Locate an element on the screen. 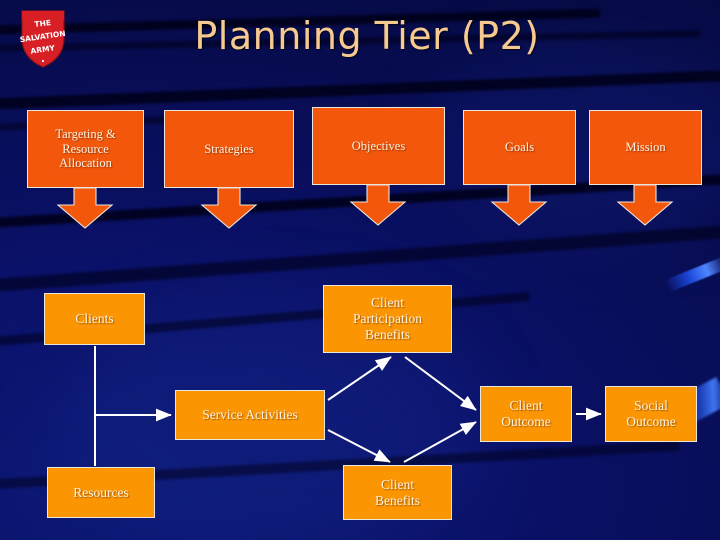 The width and height of the screenshot is (720, 540). flow-box-client-participation-benefits: Client Participation Benefits is located at coordinates (387, 319).